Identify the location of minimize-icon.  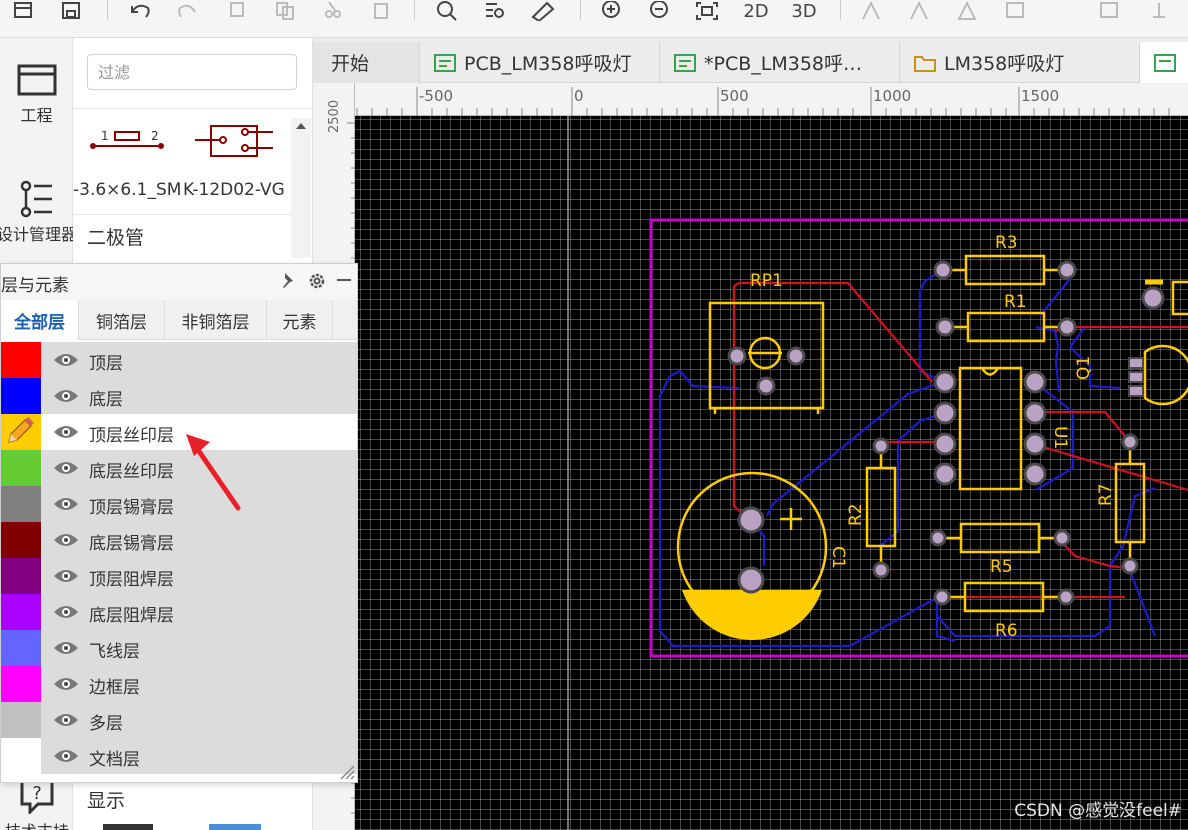
(344, 282).